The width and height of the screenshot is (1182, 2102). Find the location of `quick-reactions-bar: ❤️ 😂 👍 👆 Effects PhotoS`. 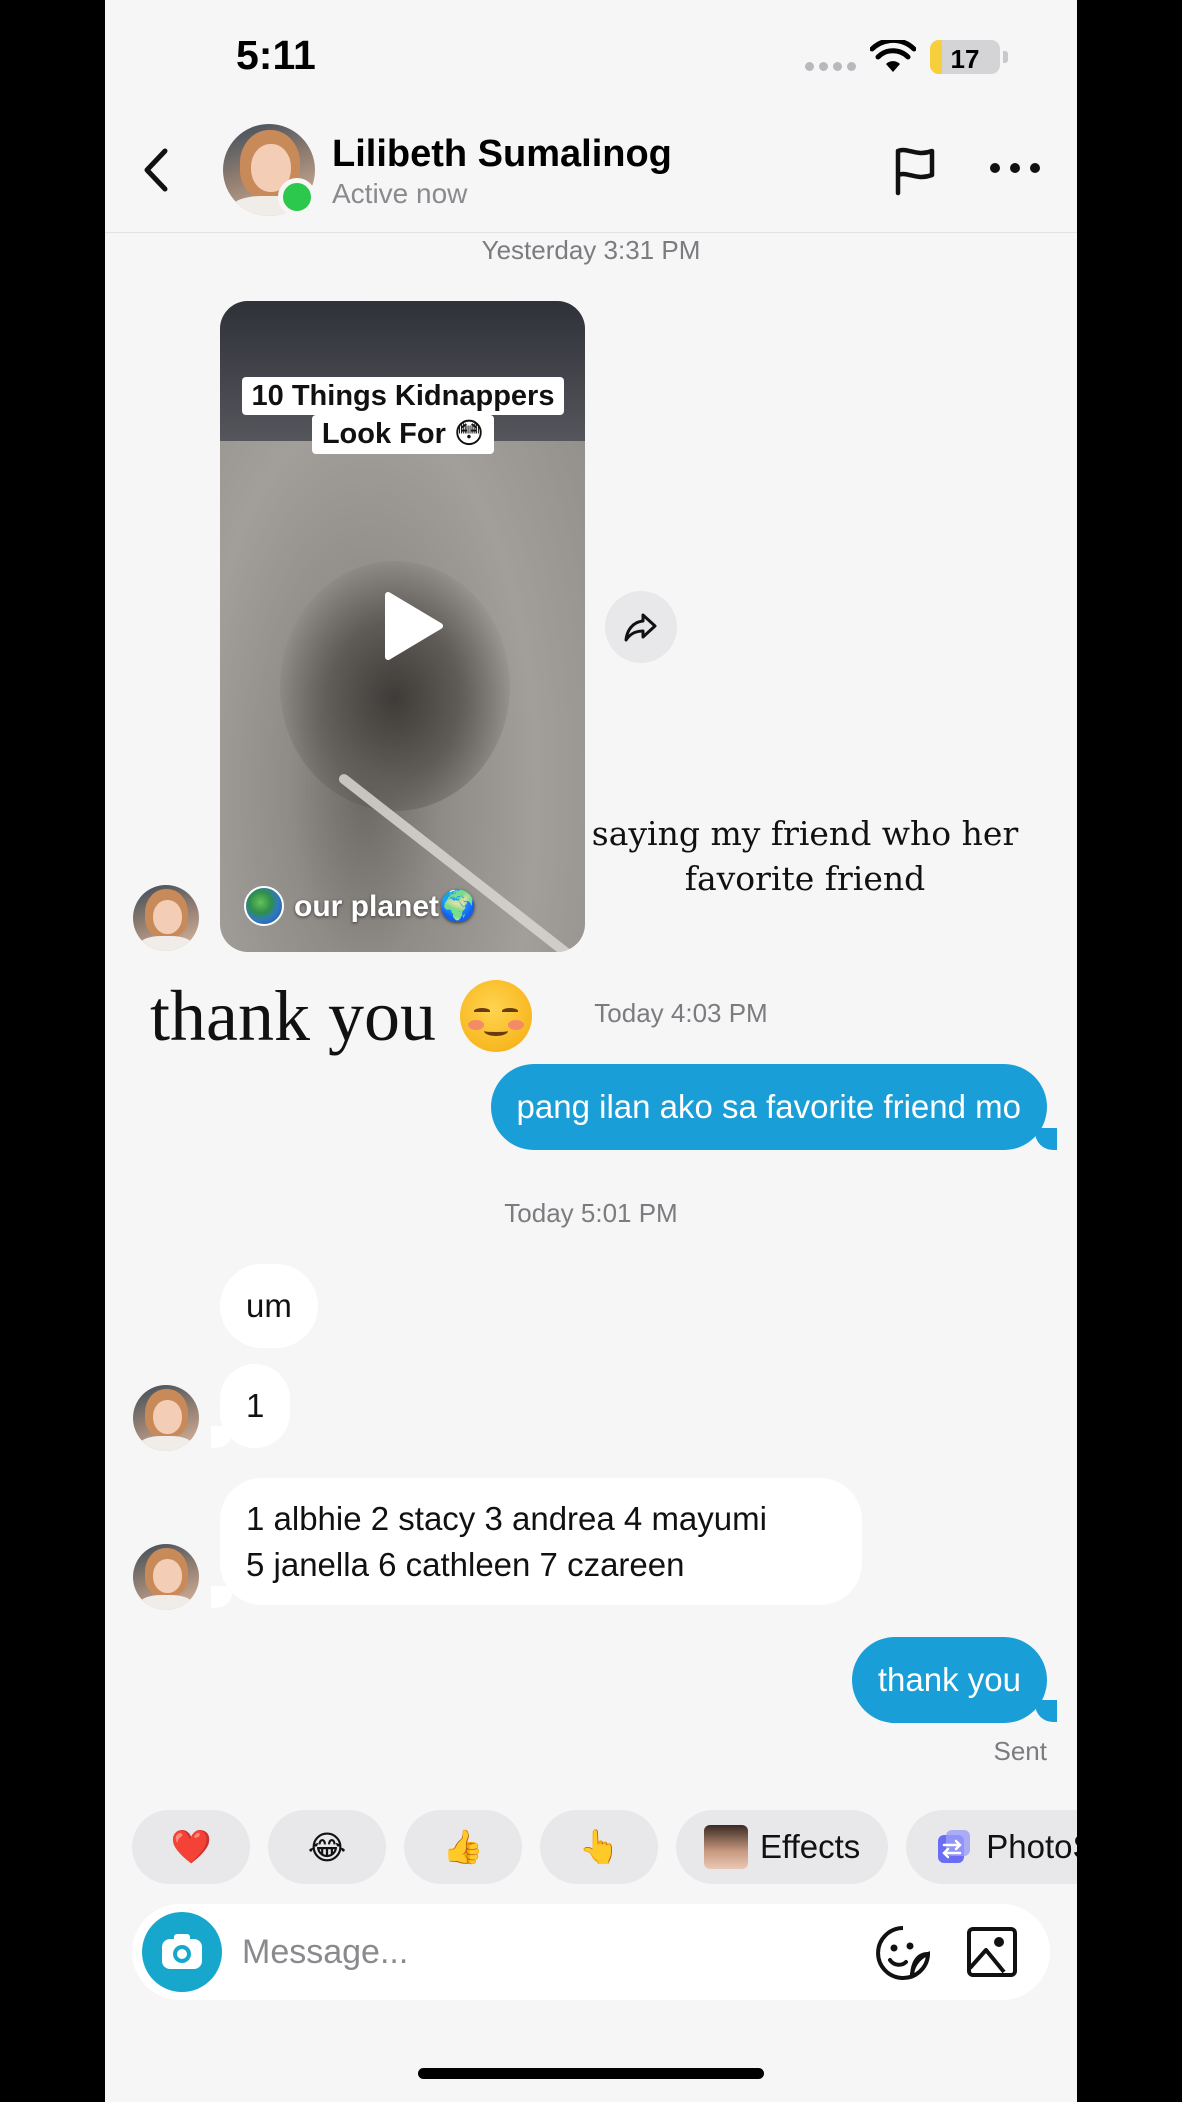

quick-reactions-bar: ❤️ 😂 👍 👆 Effects PhotoS is located at coordinates (604, 1847).